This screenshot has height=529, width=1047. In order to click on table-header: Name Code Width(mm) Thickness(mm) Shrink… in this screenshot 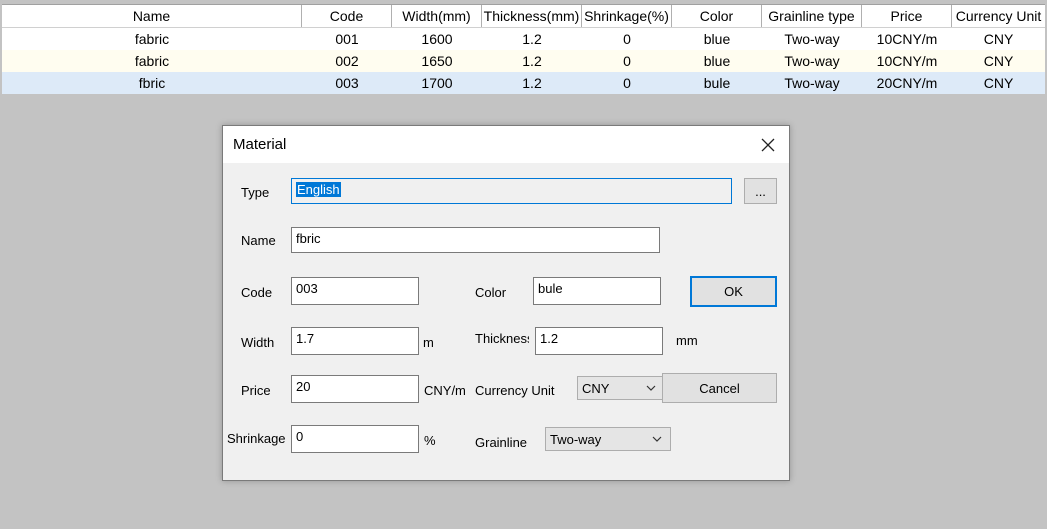, I will do `click(523, 16)`.